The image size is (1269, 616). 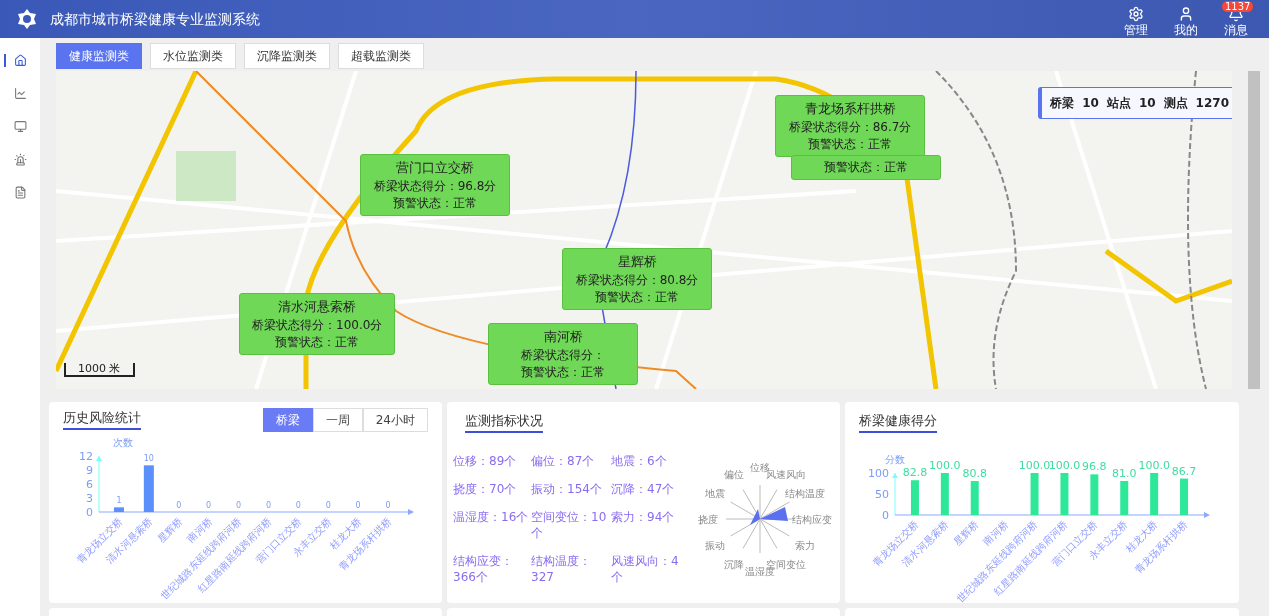 I want to click on category-tab: 超载监测类, so click(x=381, y=56).